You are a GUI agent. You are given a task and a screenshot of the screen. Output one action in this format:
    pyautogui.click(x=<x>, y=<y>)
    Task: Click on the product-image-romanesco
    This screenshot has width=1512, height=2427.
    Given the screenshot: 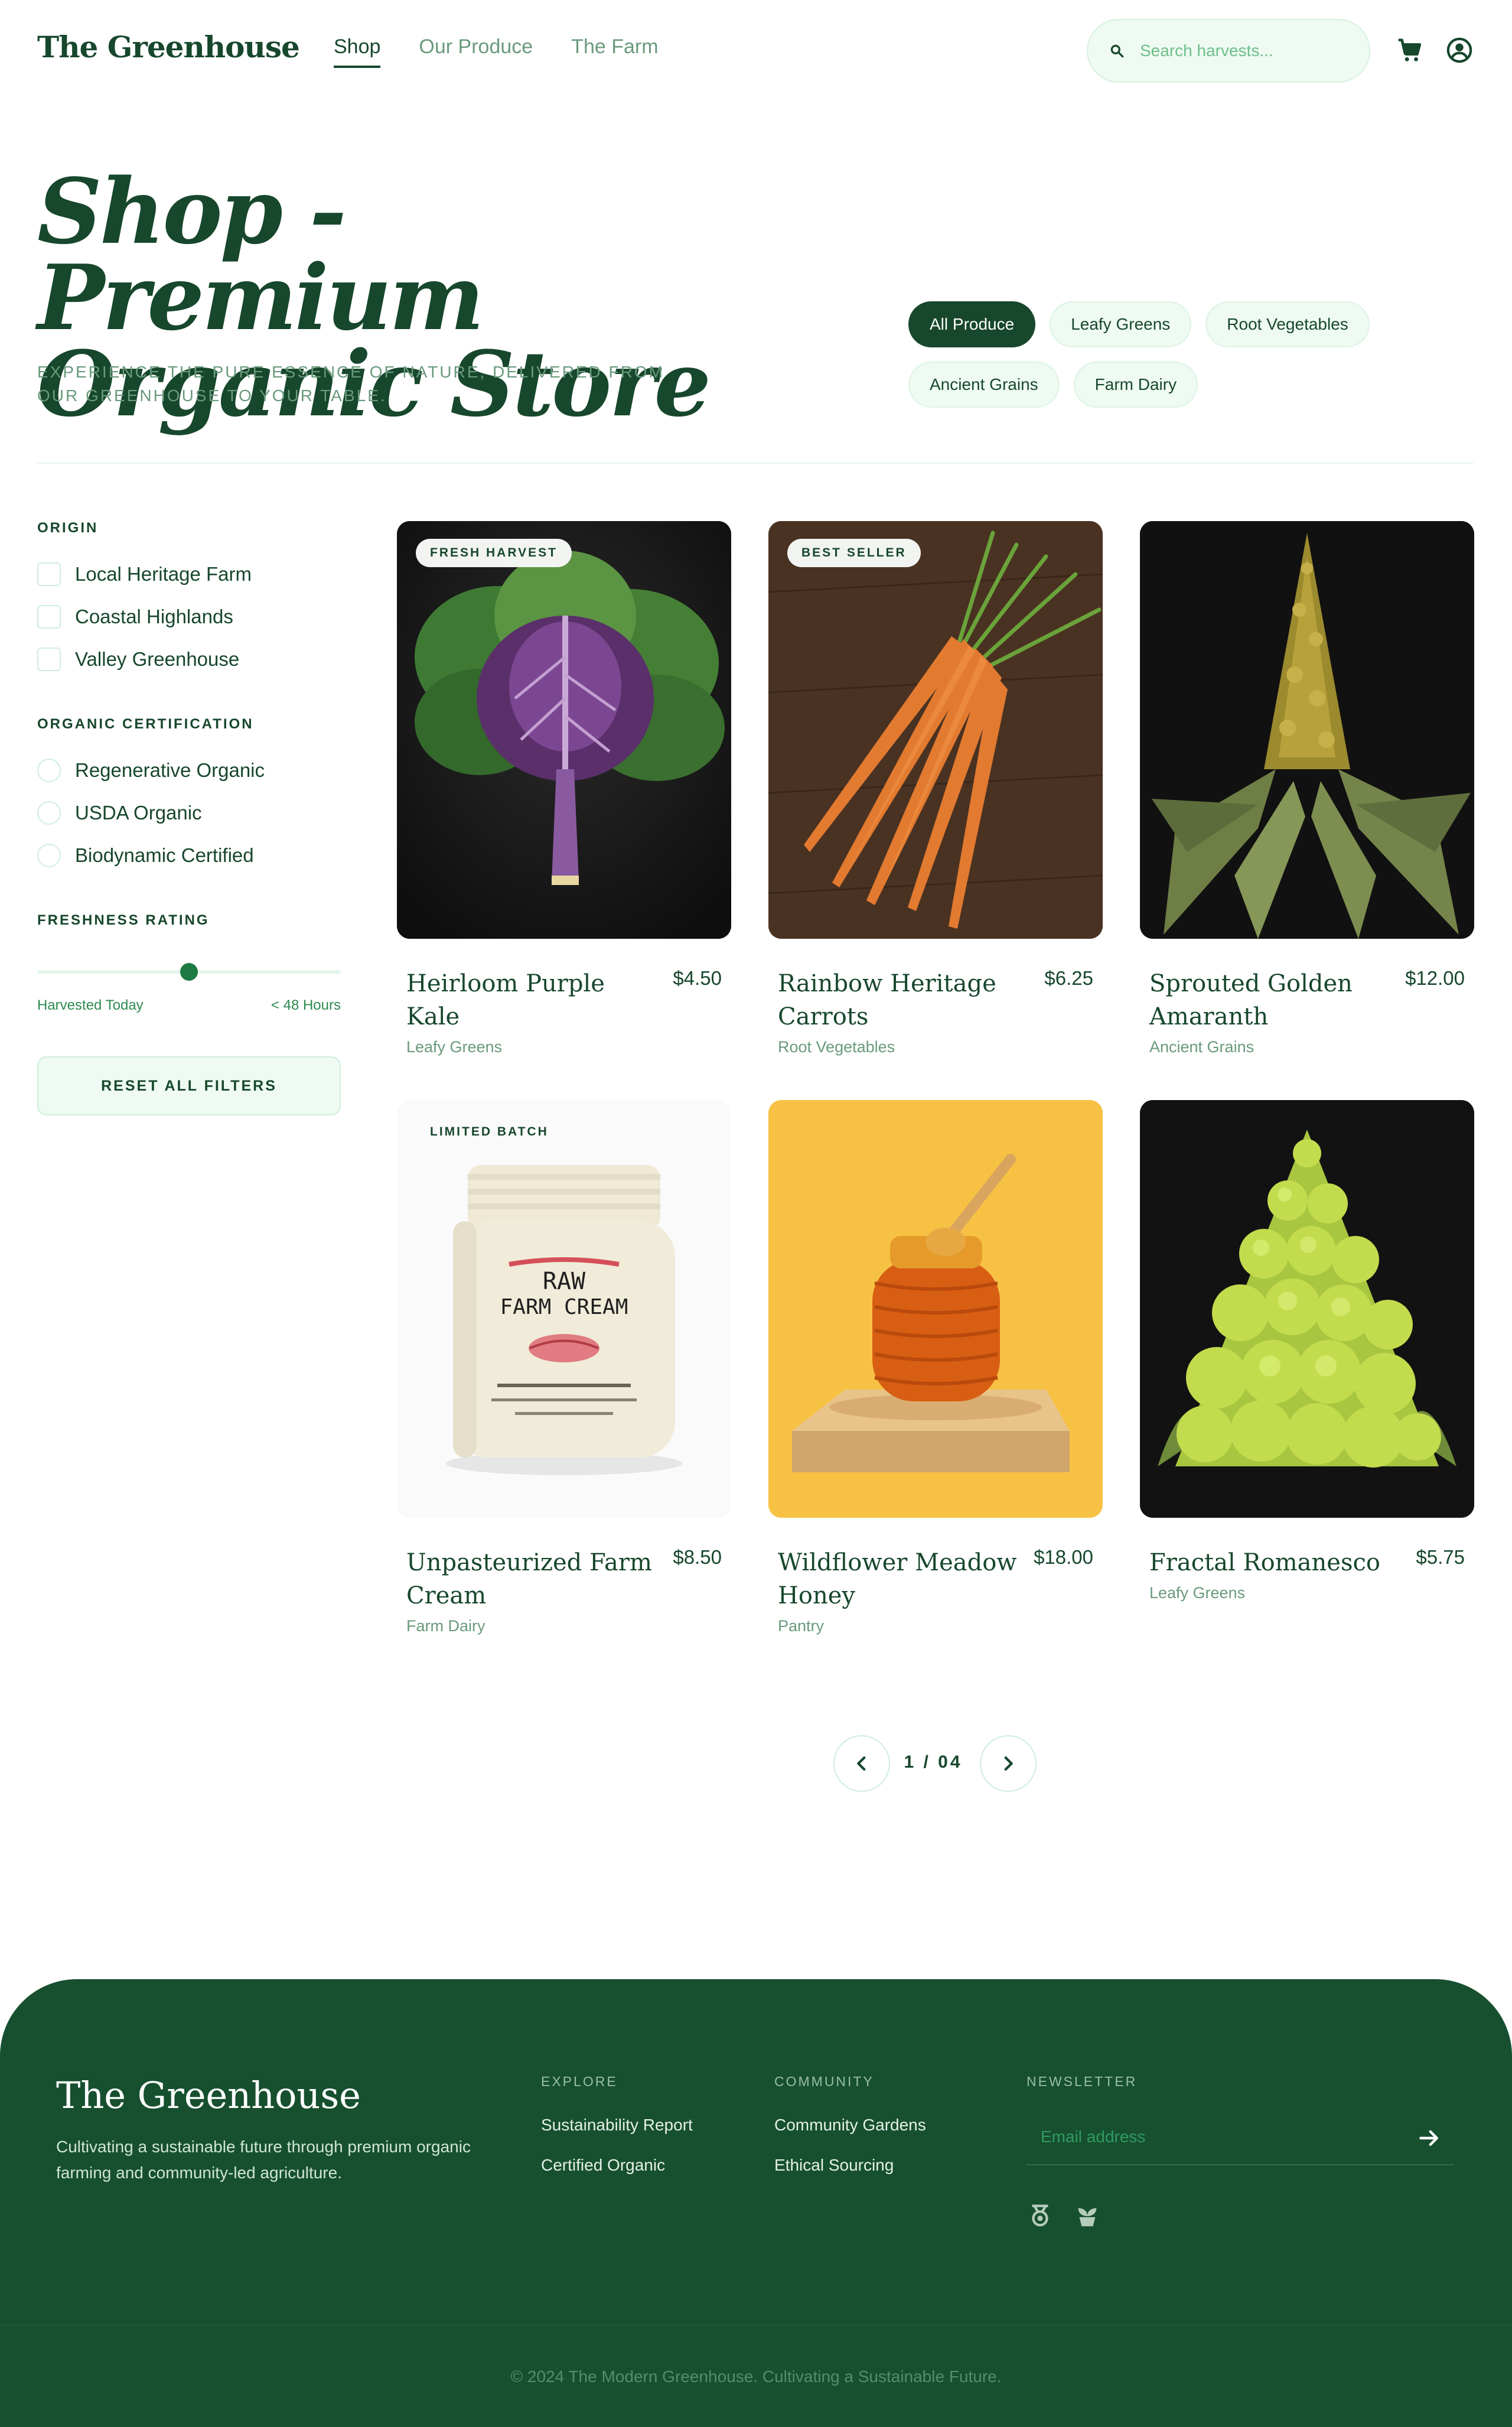 What is the action you would take?
    pyautogui.click(x=1307, y=1309)
    